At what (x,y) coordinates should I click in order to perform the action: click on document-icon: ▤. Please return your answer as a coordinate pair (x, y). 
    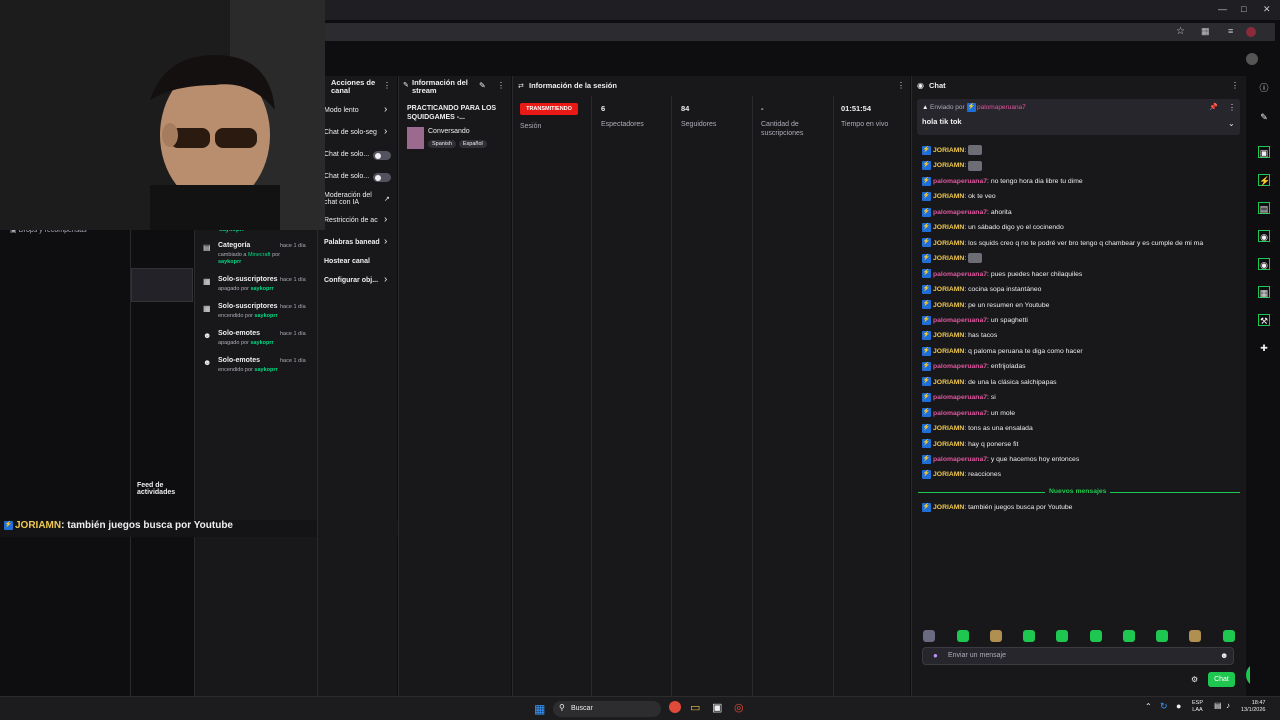
    Looking at the image, I should click on (1264, 208).